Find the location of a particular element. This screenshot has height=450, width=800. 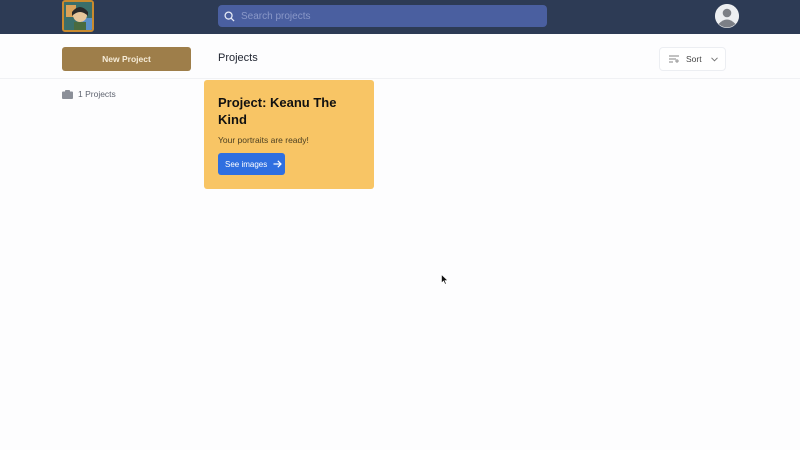

sort-label: Sort is located at coordinates (694, 59).